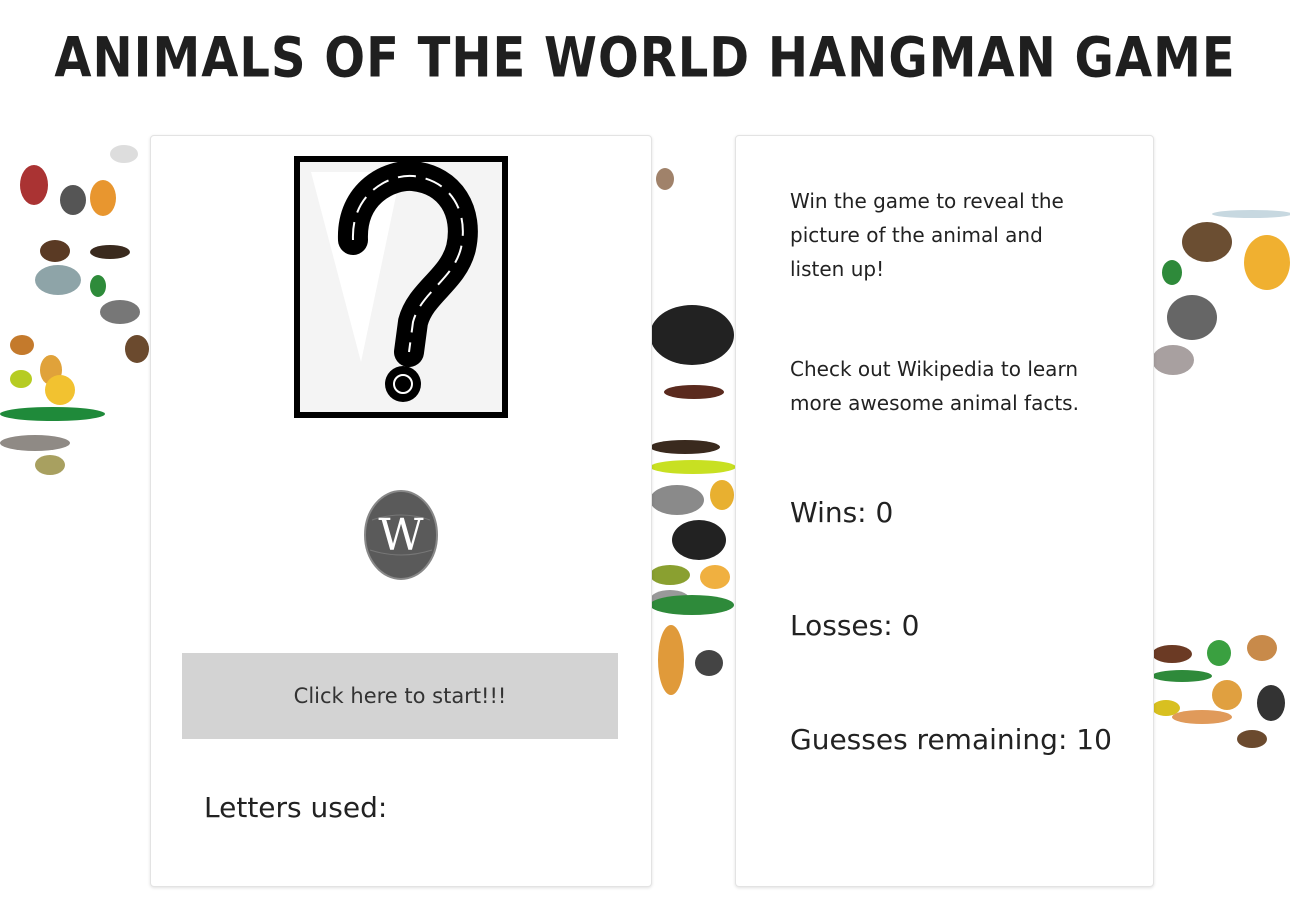  I want to click on wins-counter: Wins: 0, so click(841, 512).